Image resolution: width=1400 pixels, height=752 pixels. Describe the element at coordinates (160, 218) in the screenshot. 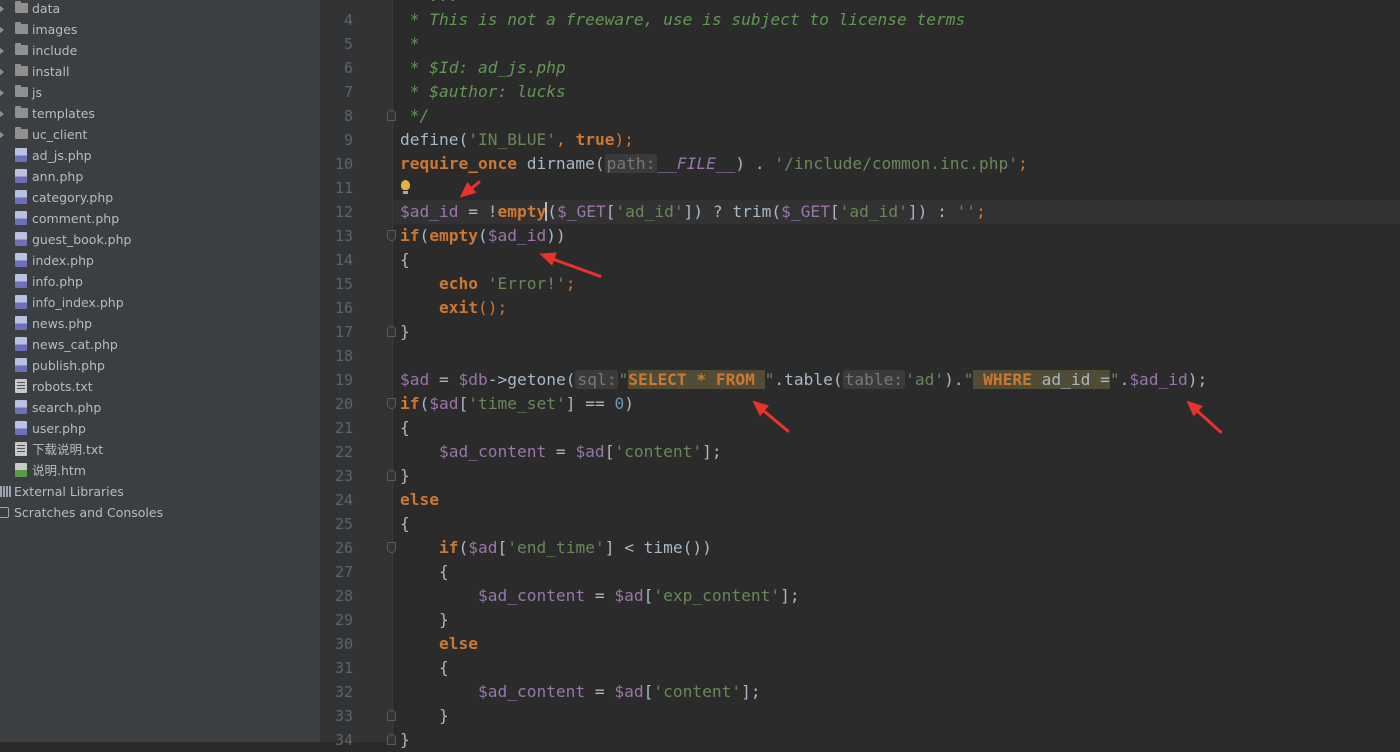

I see `tree-file-comment: comment.php` at that location.